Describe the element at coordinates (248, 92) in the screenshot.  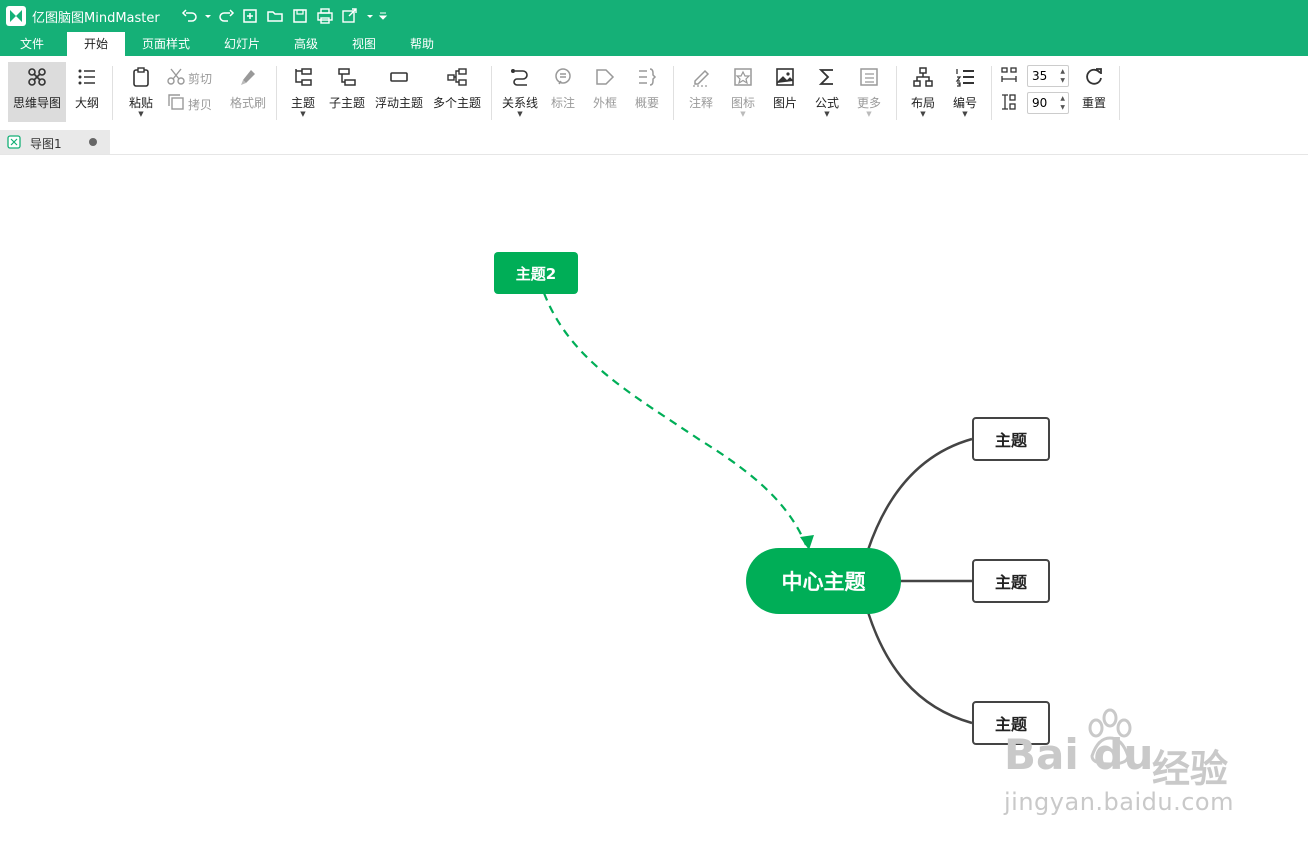
I see `format-painter-button: 格式刷` at that location.